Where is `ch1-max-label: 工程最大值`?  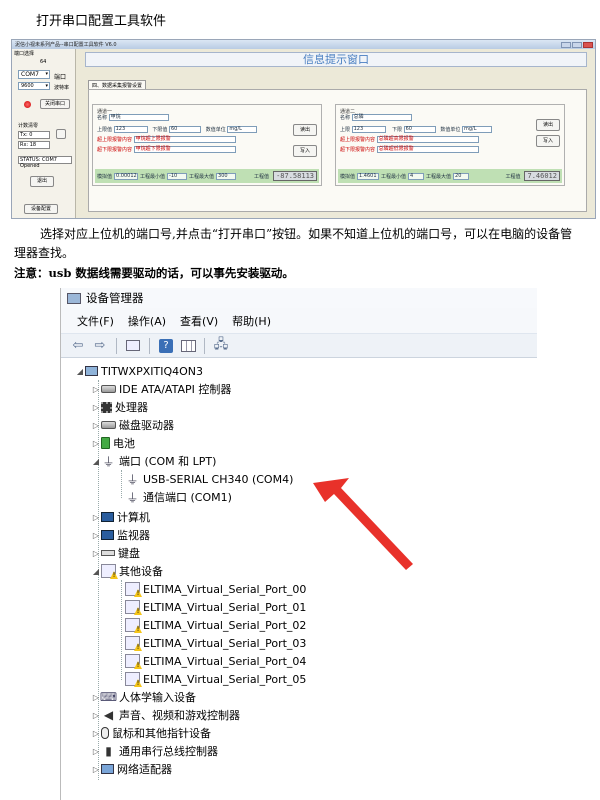 ch1-max-label: 工程最大值 is located at coordinates (202, 176).